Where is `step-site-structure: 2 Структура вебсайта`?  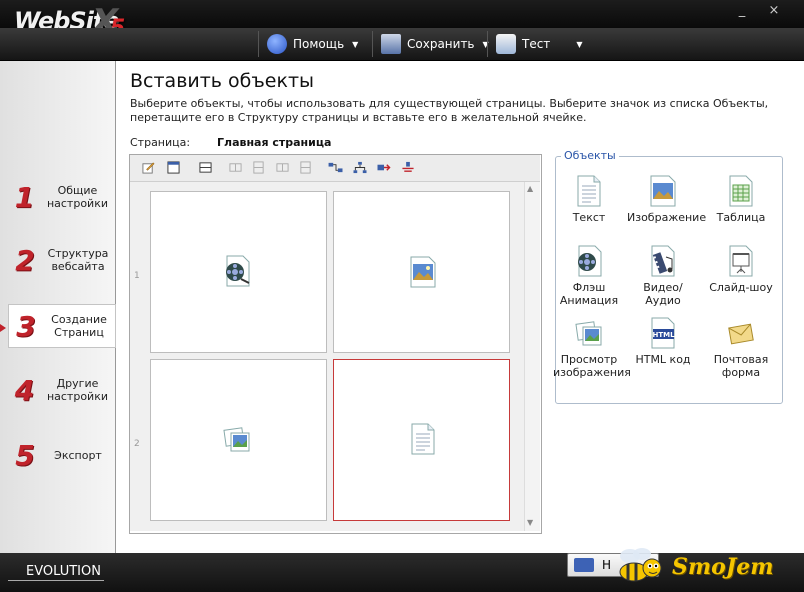 step-site-structure: 2 Структура вебсайта is located at coordinates (61, 260).